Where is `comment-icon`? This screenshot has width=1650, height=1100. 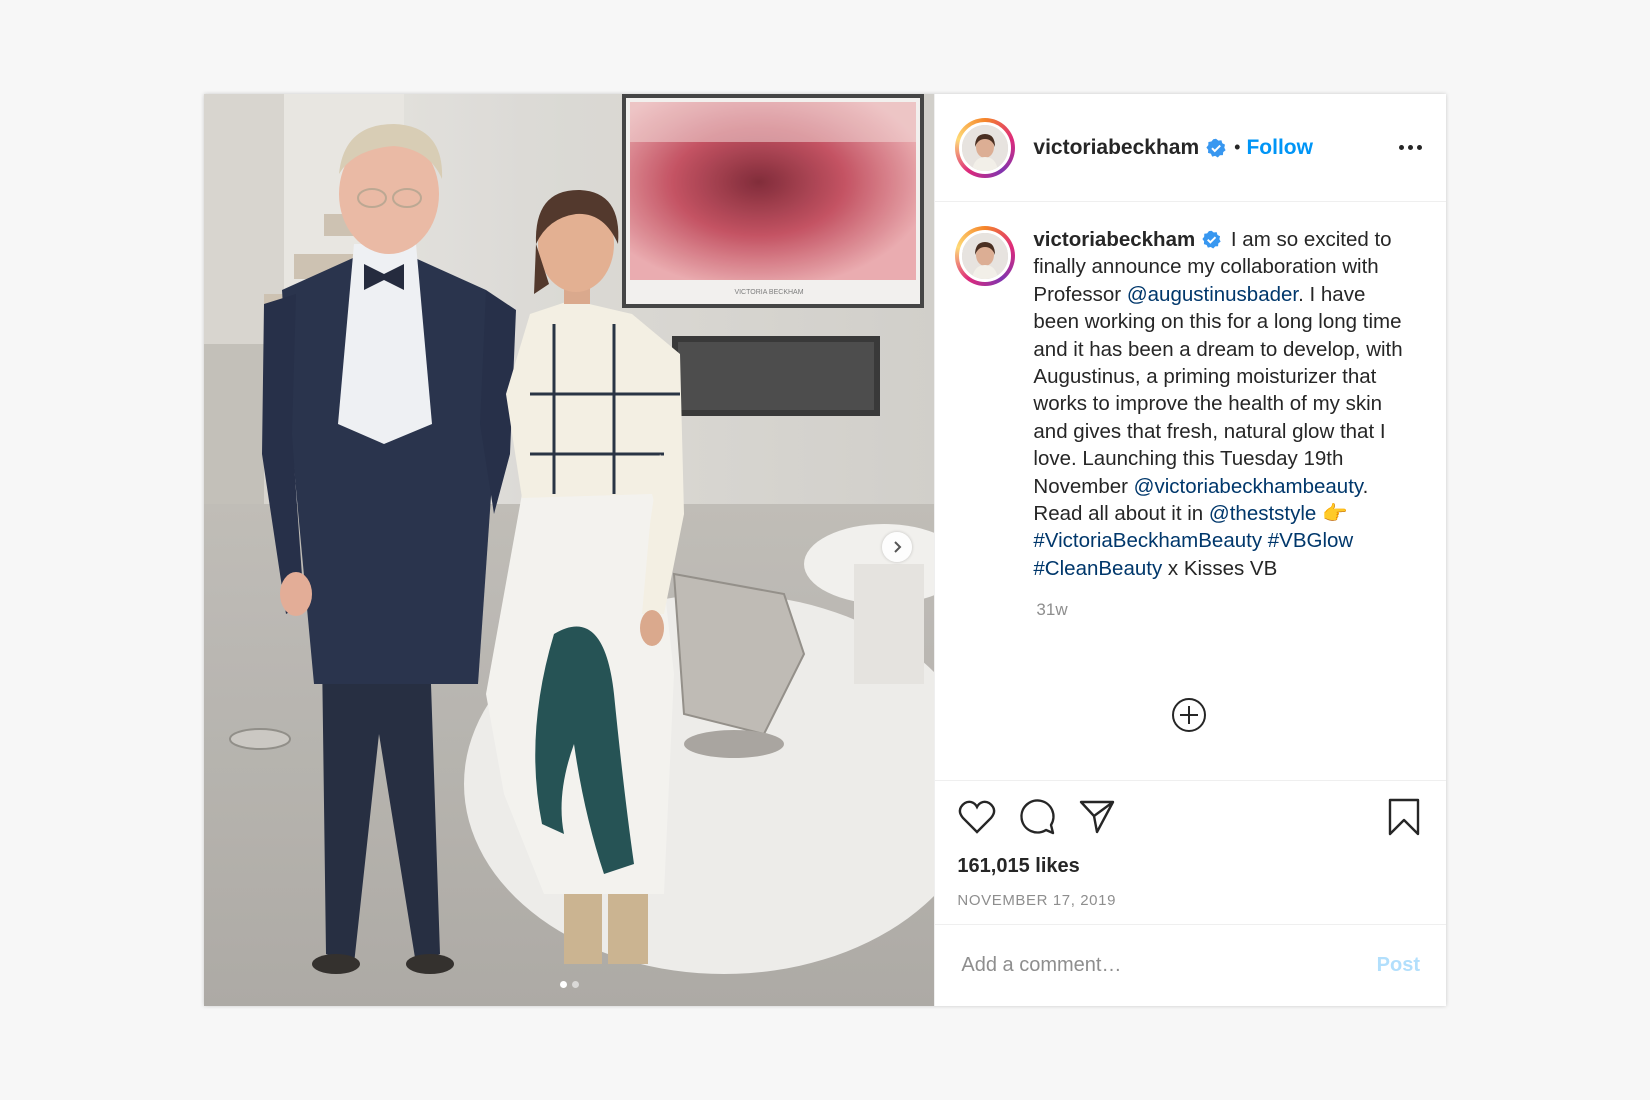
comment-icon is located at coordinates (1038, 817).